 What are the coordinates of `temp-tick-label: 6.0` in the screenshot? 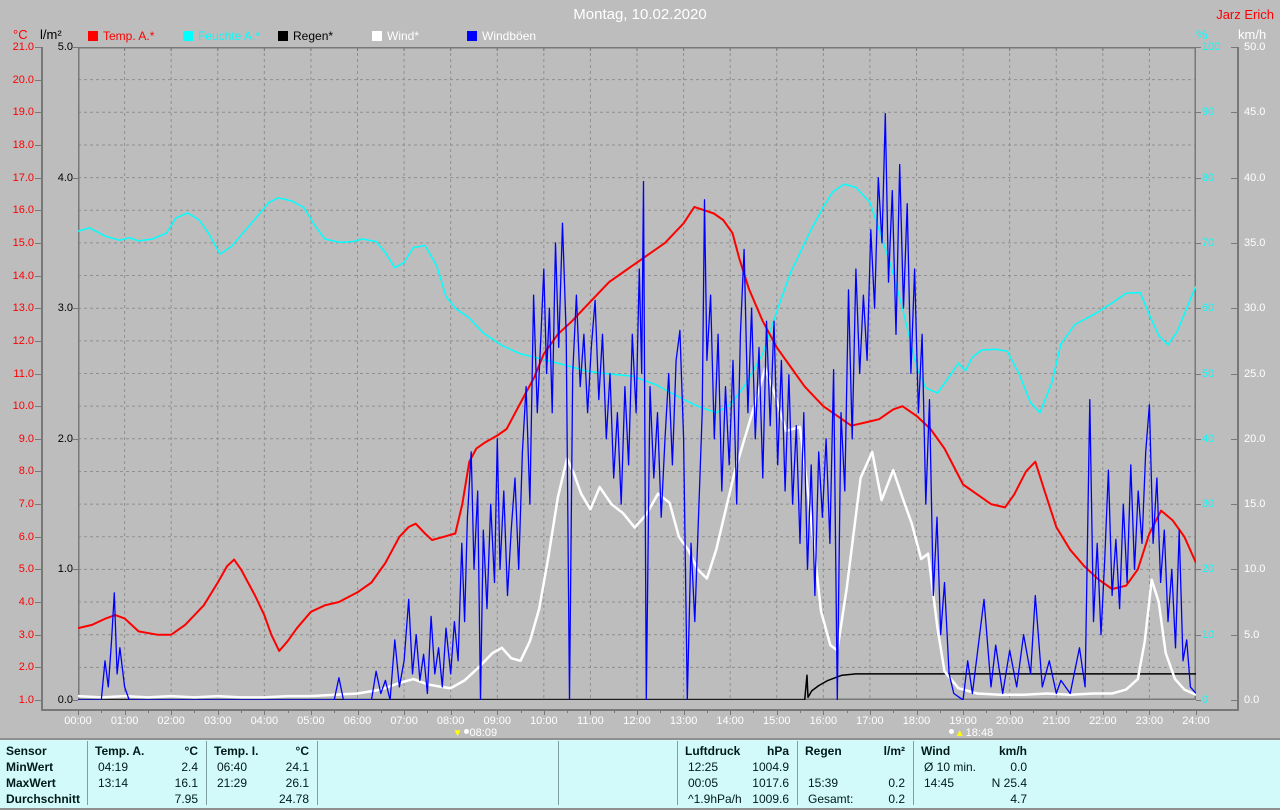 It's located at (26, 536).